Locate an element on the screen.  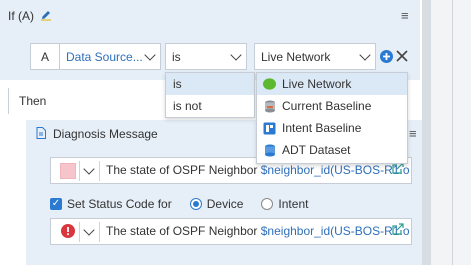
condition-letter-text: A is located at coordinates (44, 56).